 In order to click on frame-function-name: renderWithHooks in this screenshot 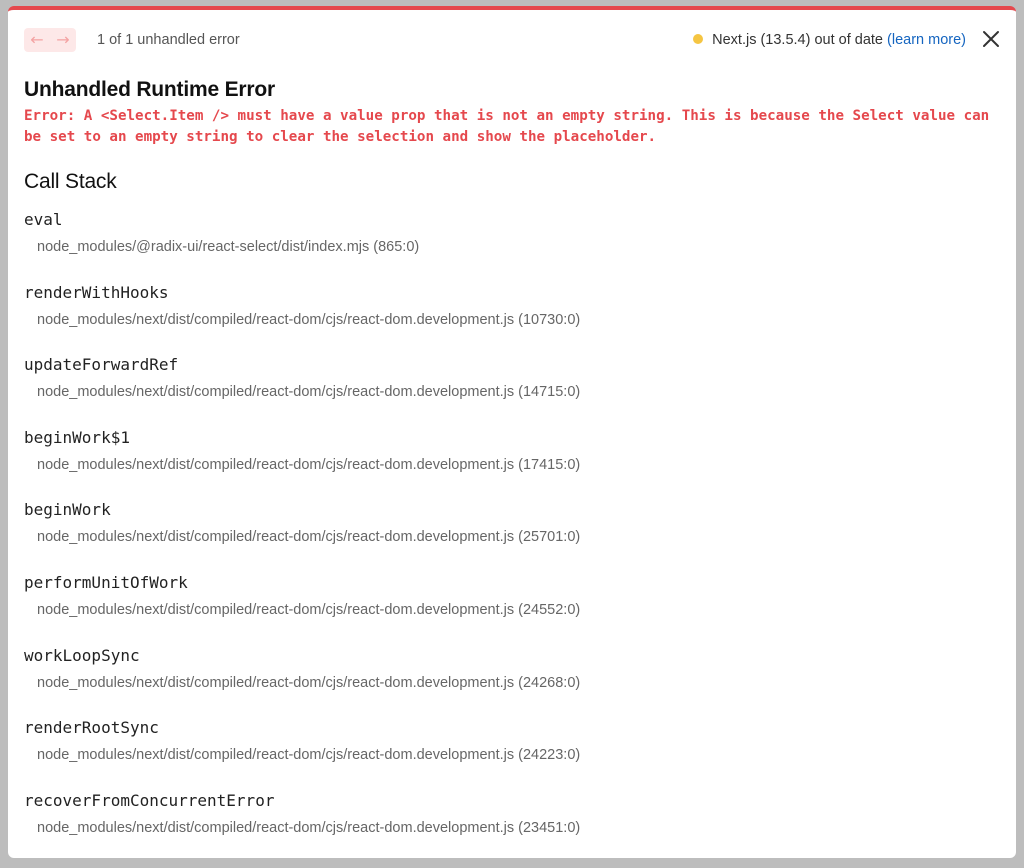, I will do `click(96, 292)`.